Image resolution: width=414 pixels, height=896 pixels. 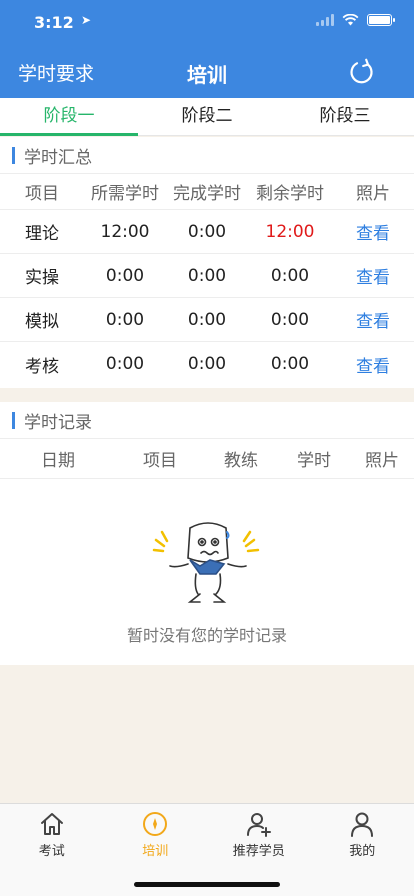 What do you see at coordinates (345, 116) in the screenshot?
I see `tab-stage-3: 阶段三` at bounding box center [345, 116].